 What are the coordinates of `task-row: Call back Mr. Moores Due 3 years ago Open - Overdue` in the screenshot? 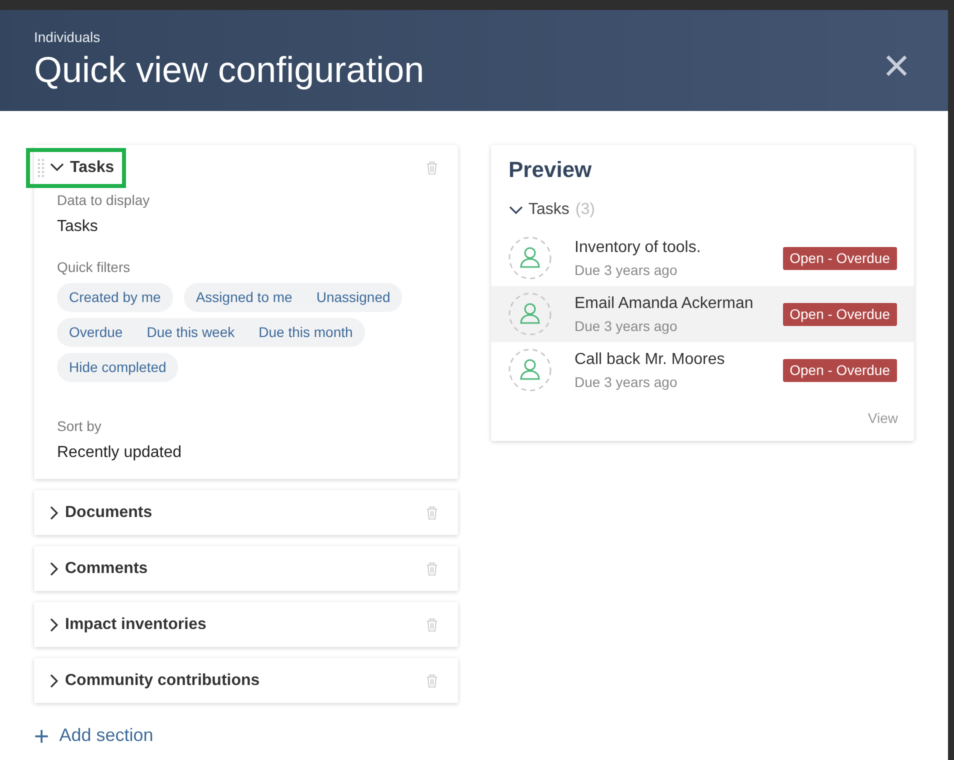 It's located at (702, 370).